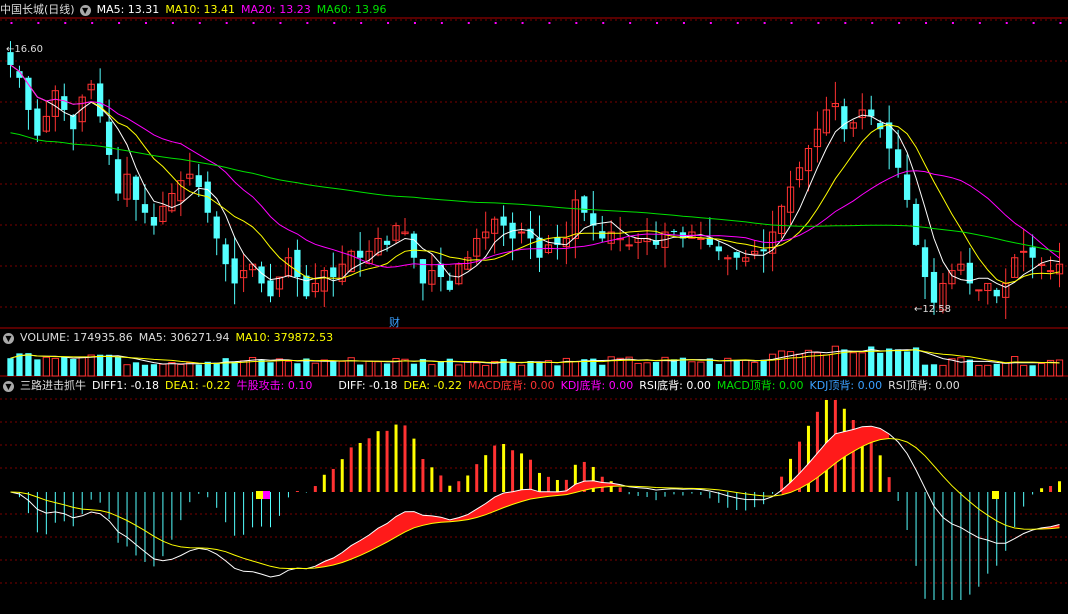 The width and height of the screenshot is (1068, 614). Describe the element at coordinates (37, 9) in the screenshot. I see `stock-title: 中国长城(日线)` at that location.